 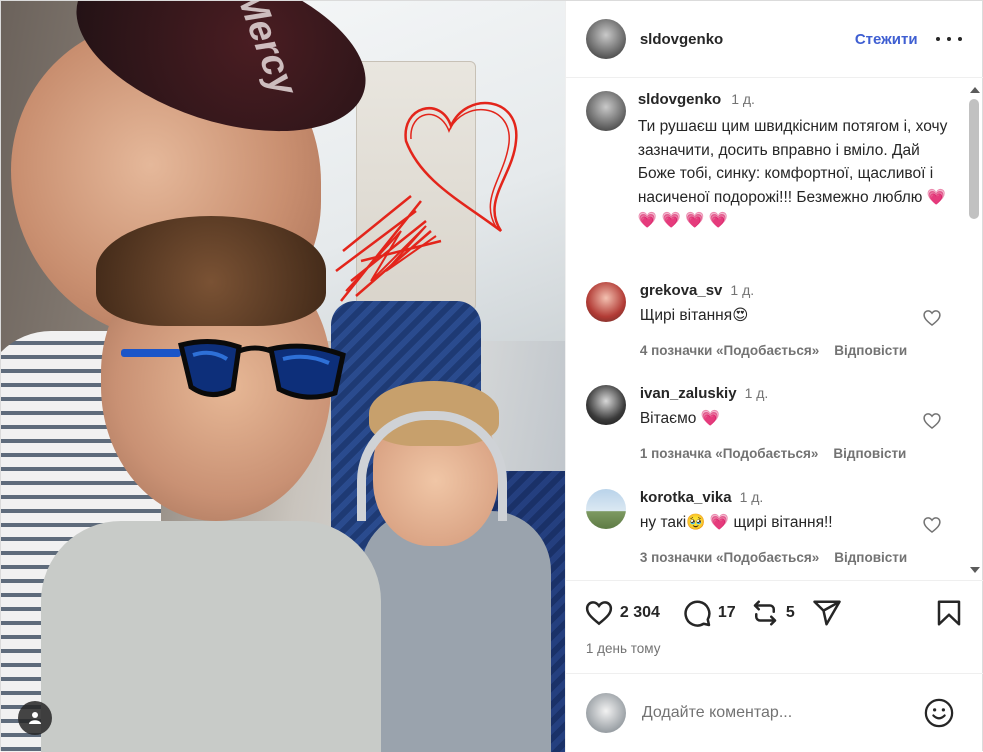 I want to click on repost-count: 5, so click(x=790, y=613).